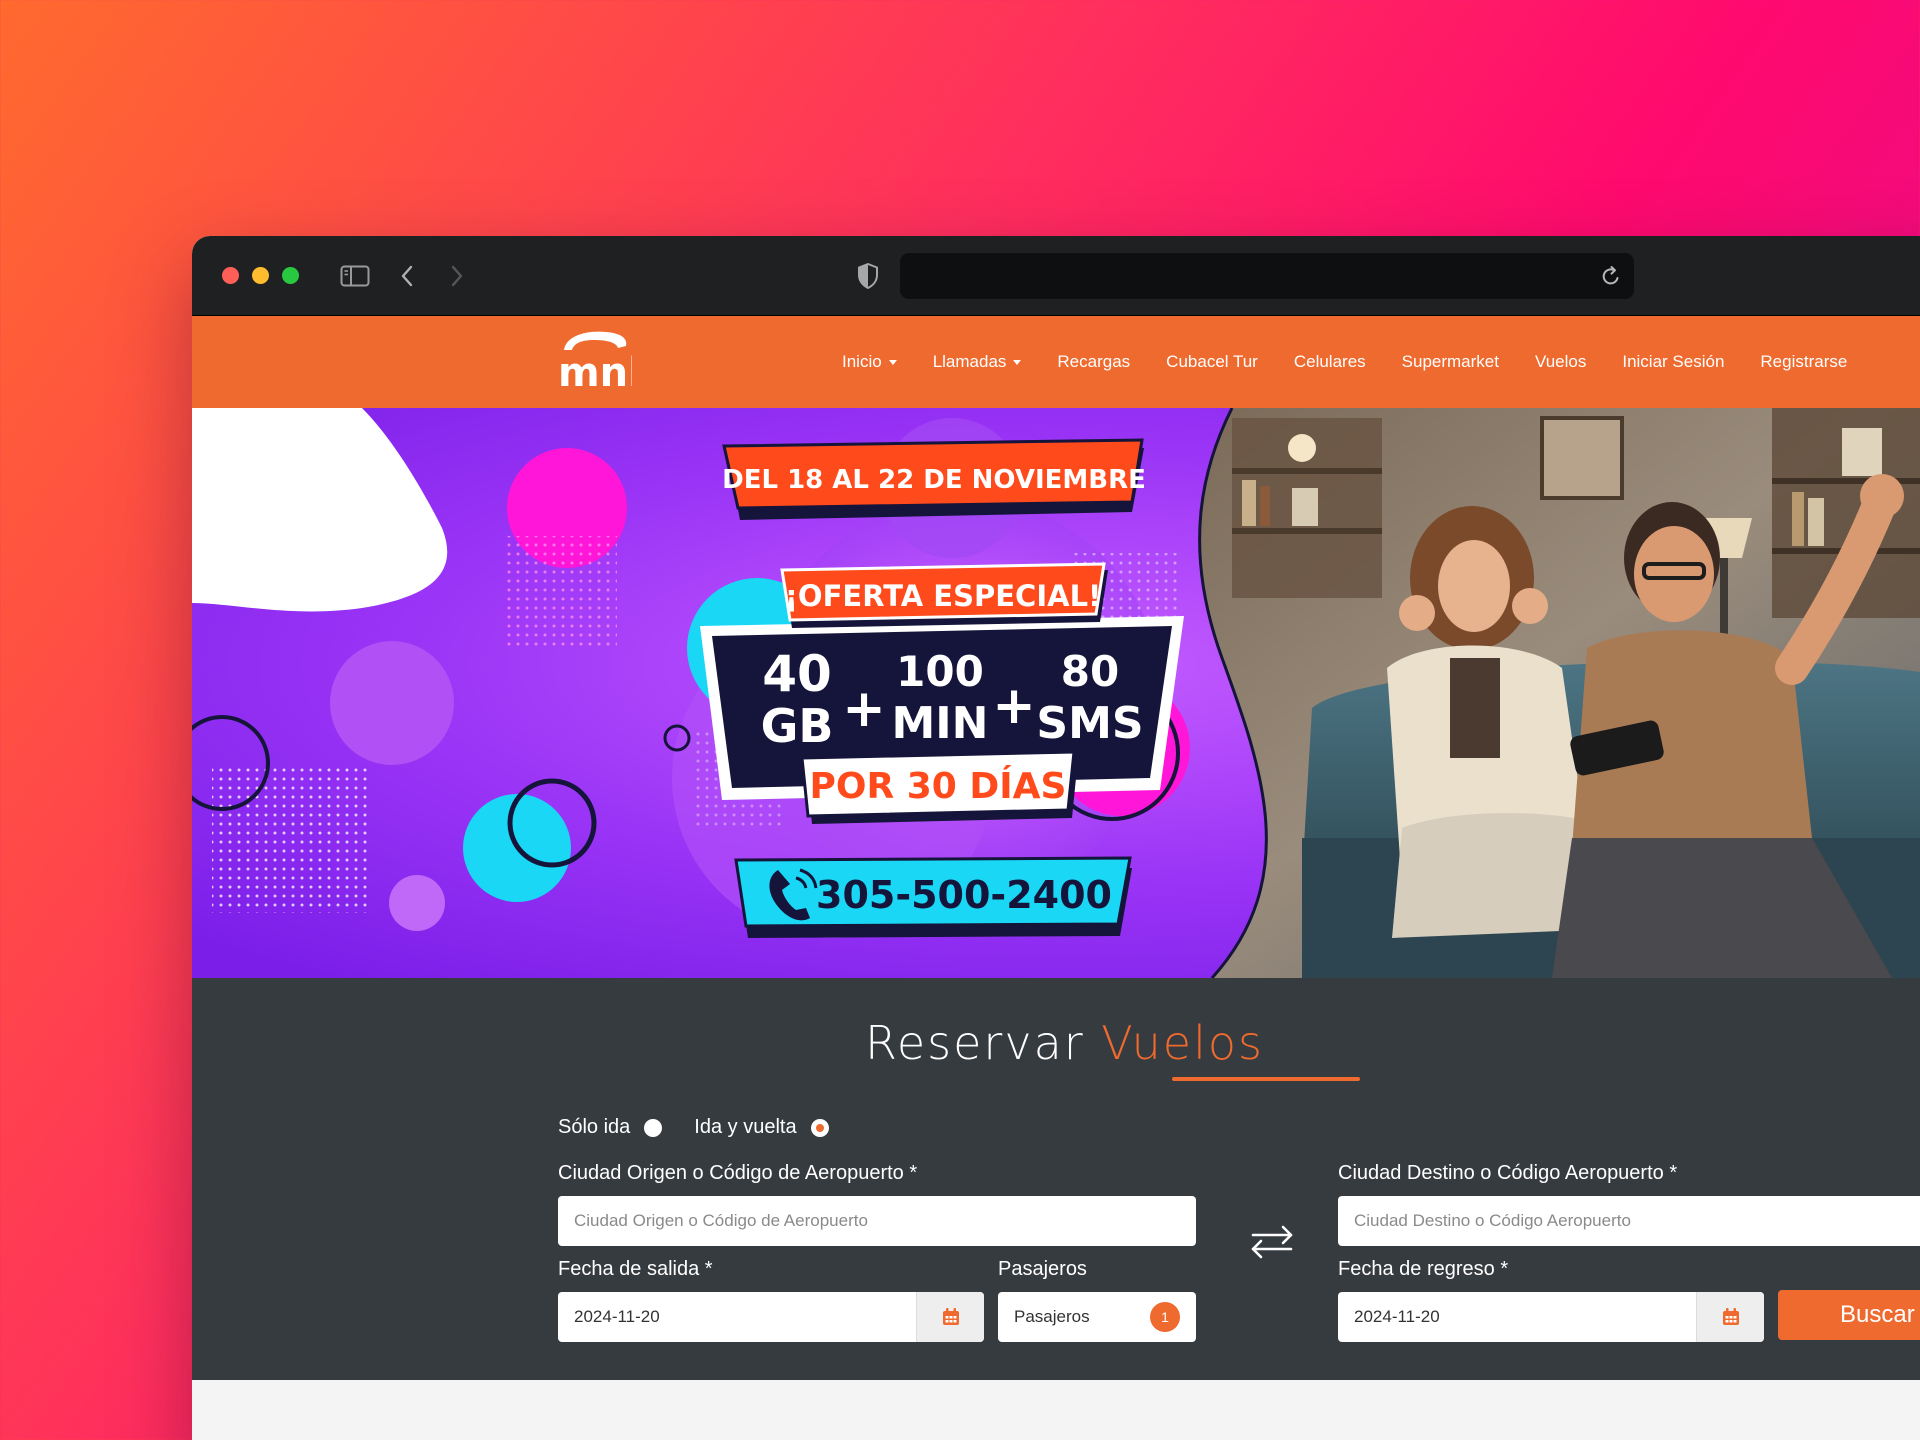 This screenshot has width=1920, height=1440. Describe the element at coordinates (964, 895) in the screenshot. I see `banner-phone-number: 305-500-2400` at that location.